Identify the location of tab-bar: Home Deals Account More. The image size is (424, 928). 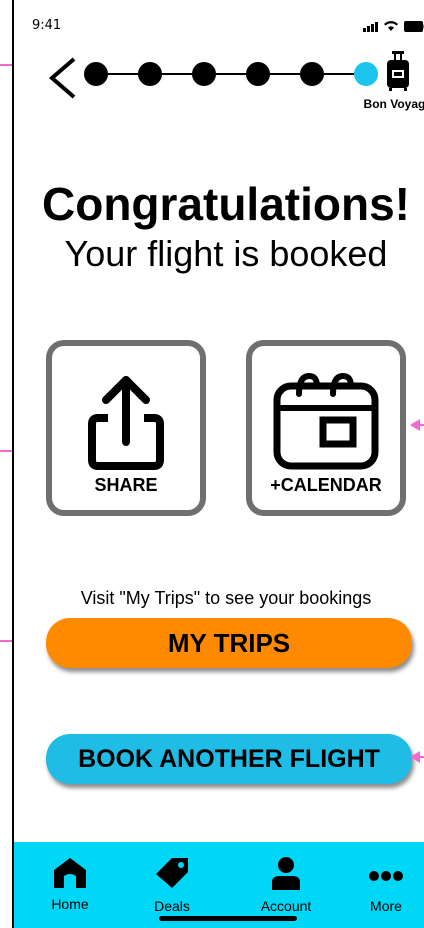
(219, 885).